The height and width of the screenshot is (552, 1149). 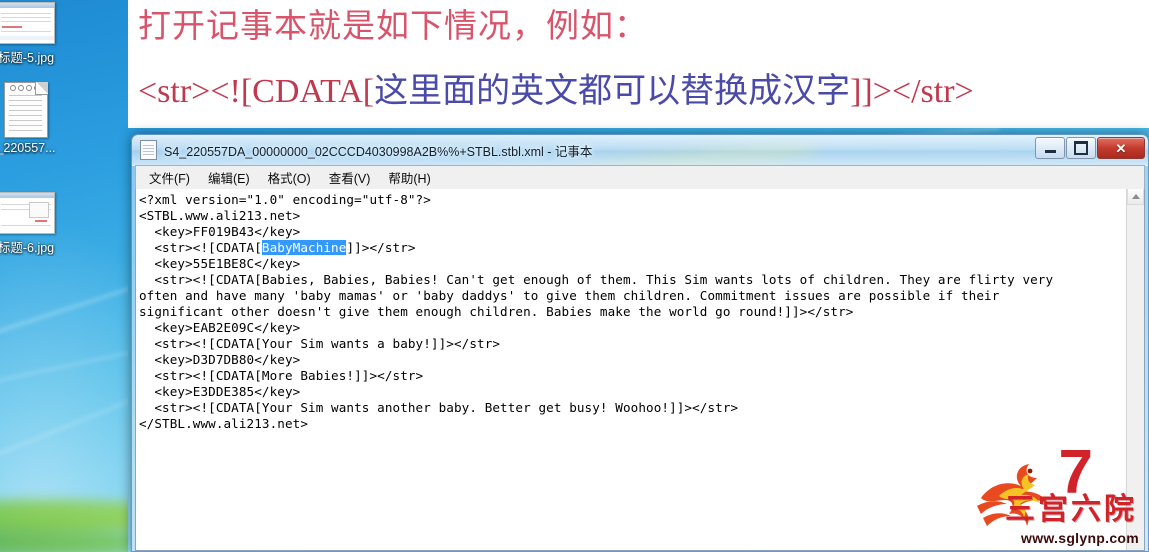 What do you see at coordinates (1050, 151) in the screenshot?
I see `minimize-icon` at bounding box center [1050, 151].